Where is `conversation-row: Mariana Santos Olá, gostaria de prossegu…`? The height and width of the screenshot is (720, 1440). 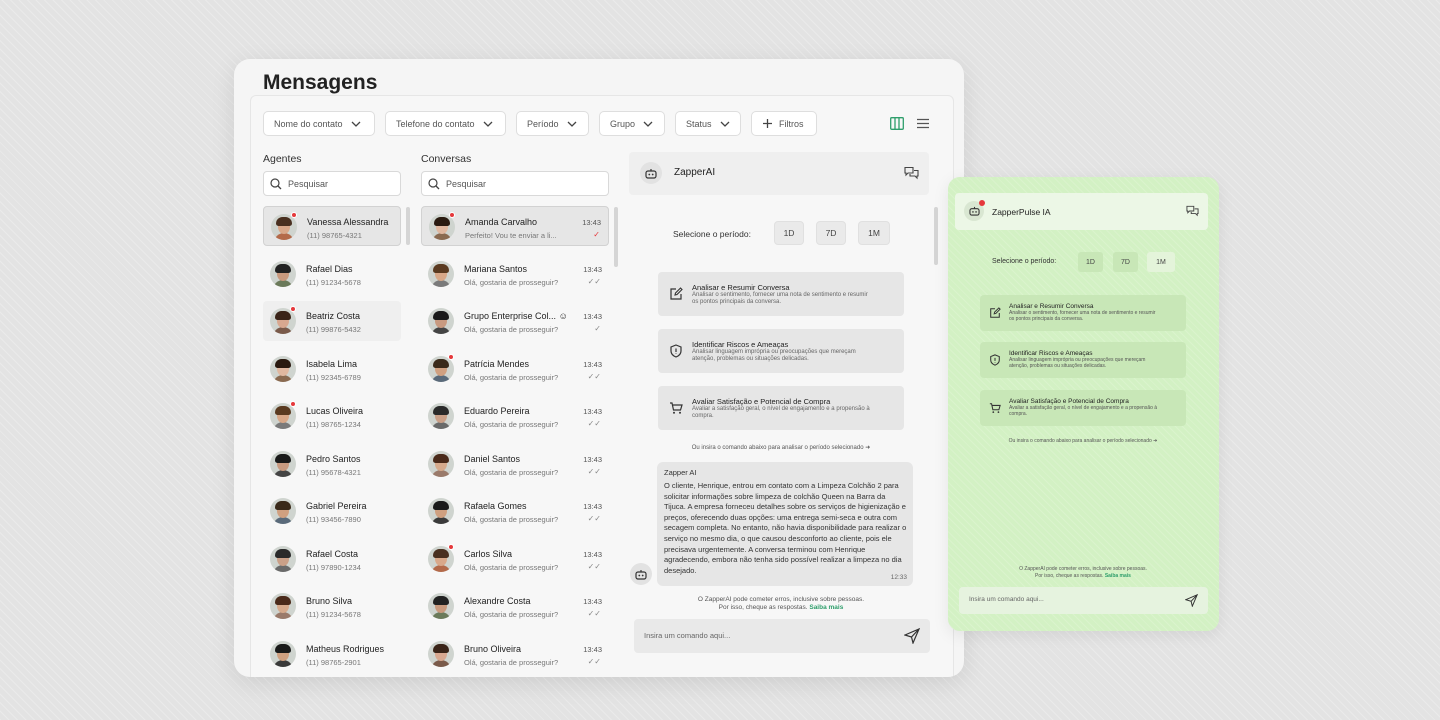
conversation-row: Mariana Santos Olá, gostaria de prossegu… is located at coordinates (515, 274).